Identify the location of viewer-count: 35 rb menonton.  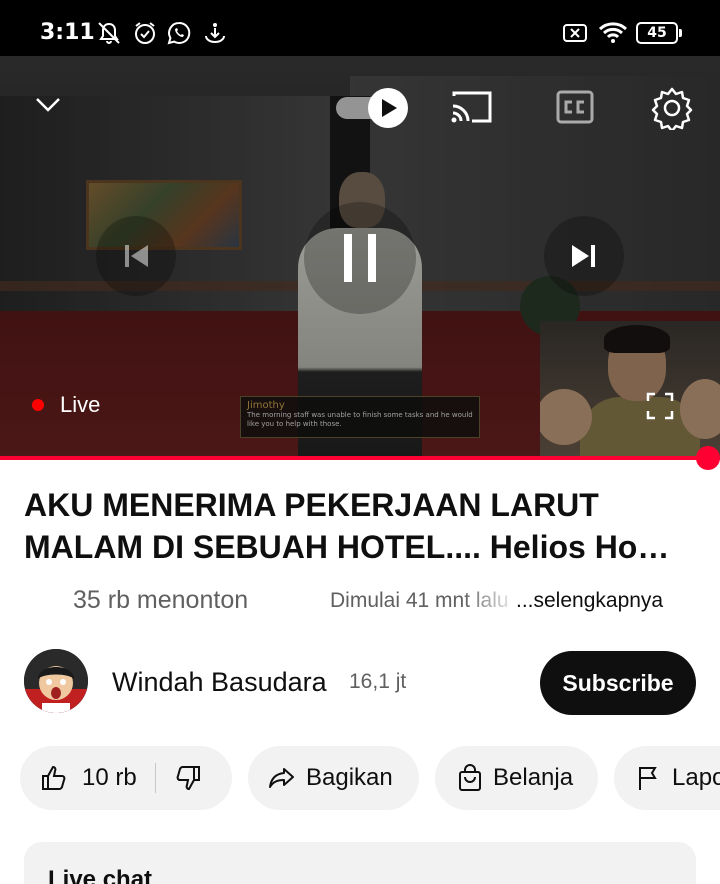
(161, 600).